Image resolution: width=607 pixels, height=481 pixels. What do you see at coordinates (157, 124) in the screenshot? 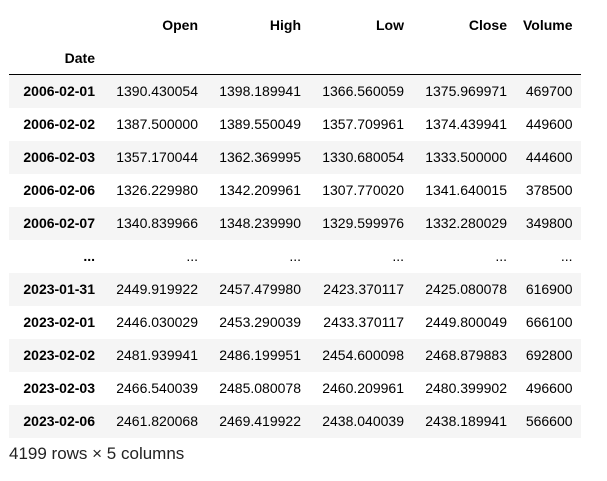
I see `cell-open: 1387.500000` at bounding box center [157, 124].